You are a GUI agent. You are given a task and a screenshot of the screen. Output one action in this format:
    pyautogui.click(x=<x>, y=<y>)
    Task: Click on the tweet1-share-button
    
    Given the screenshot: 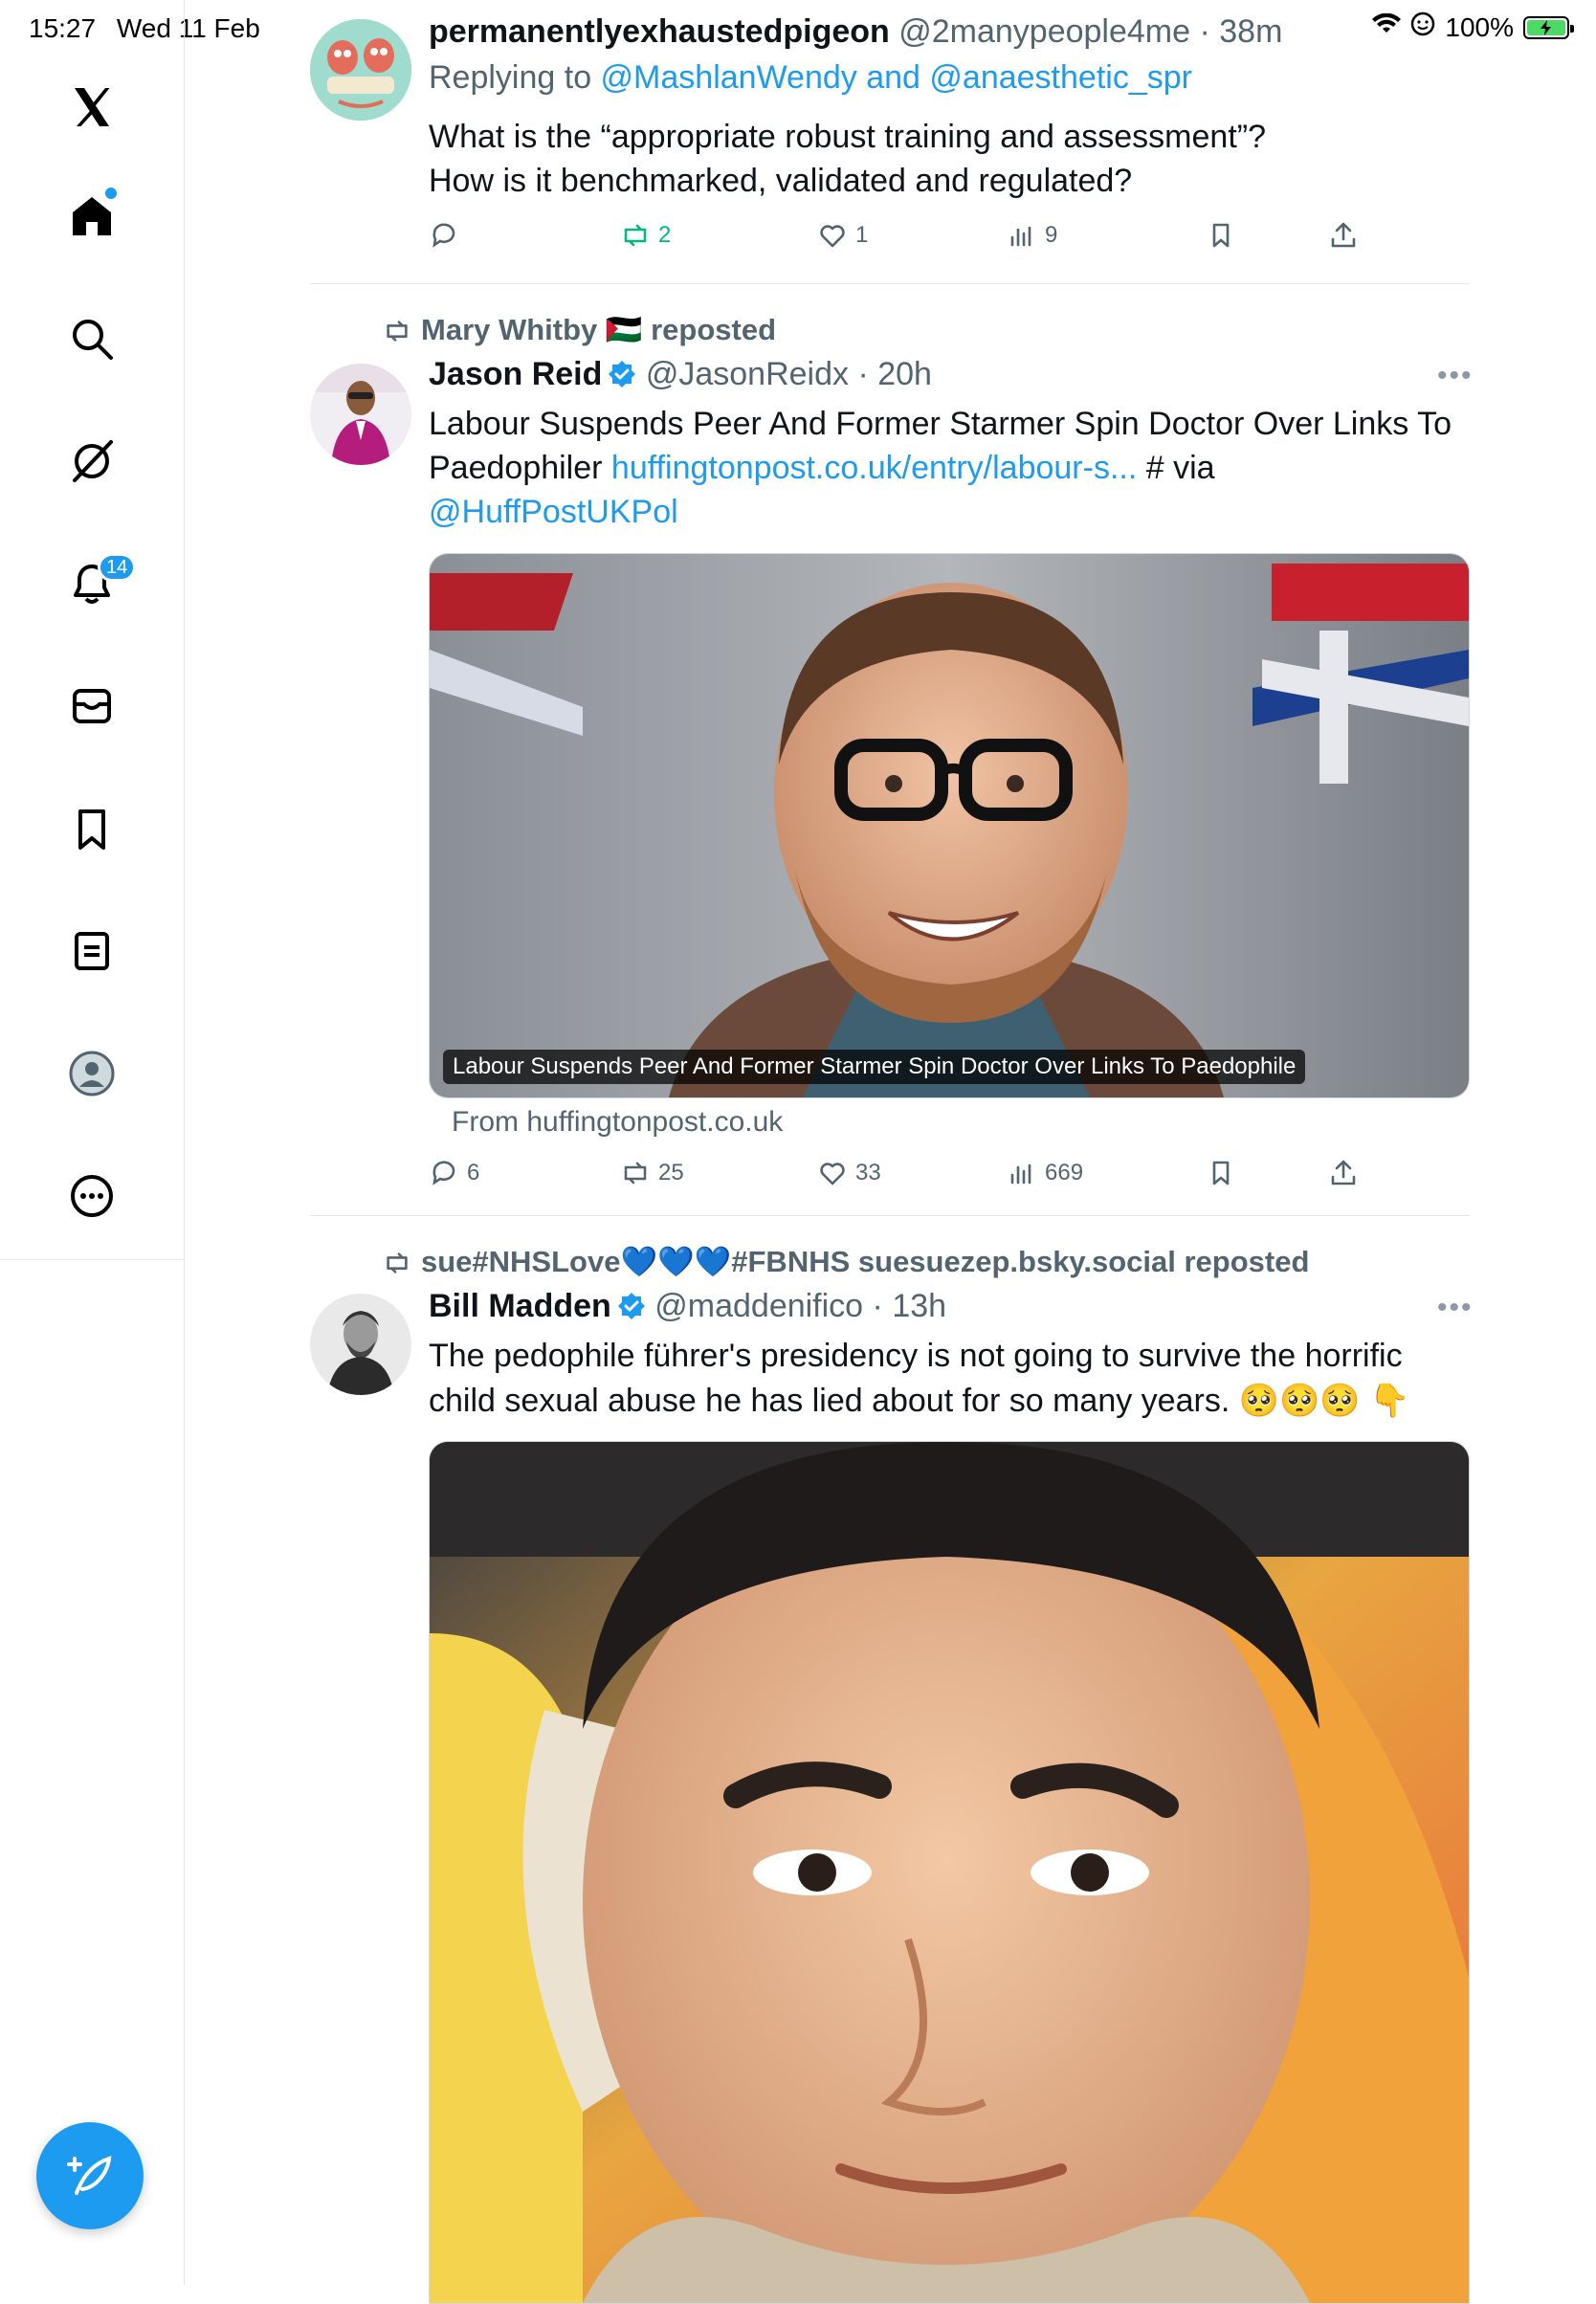 What is the action you would take?
    pyautogui.click(x=1344, y=235)
    